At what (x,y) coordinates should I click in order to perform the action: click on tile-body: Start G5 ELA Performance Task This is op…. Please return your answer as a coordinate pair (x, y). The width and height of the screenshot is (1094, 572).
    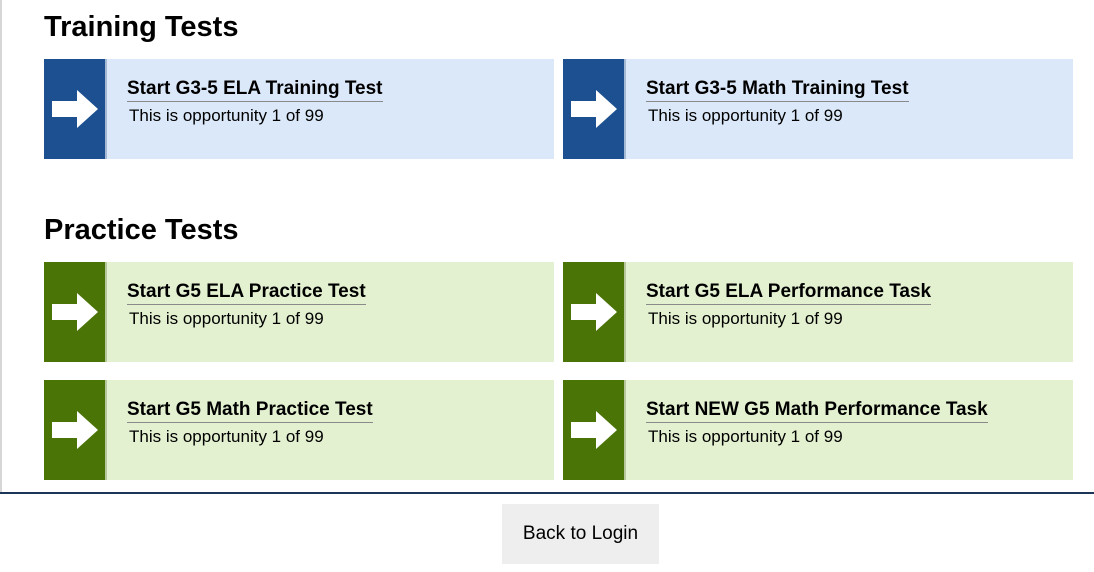
    Looking at the image, I should click on (849, 312).